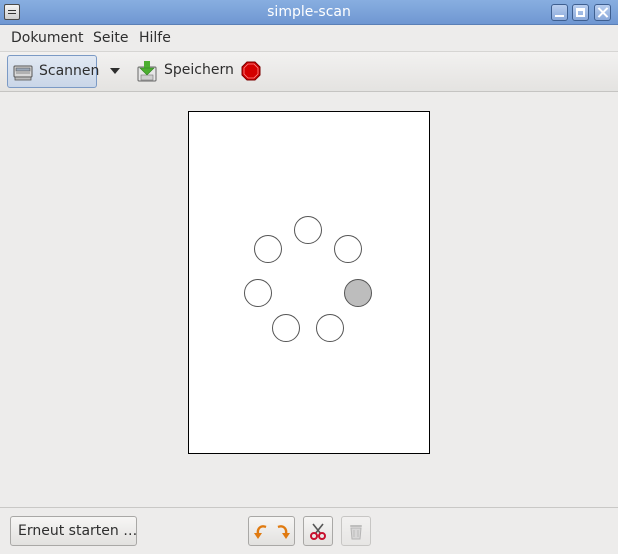  Describe the element at coordinates (147, 71) in the screenshot. I see `save-icon` at that location.